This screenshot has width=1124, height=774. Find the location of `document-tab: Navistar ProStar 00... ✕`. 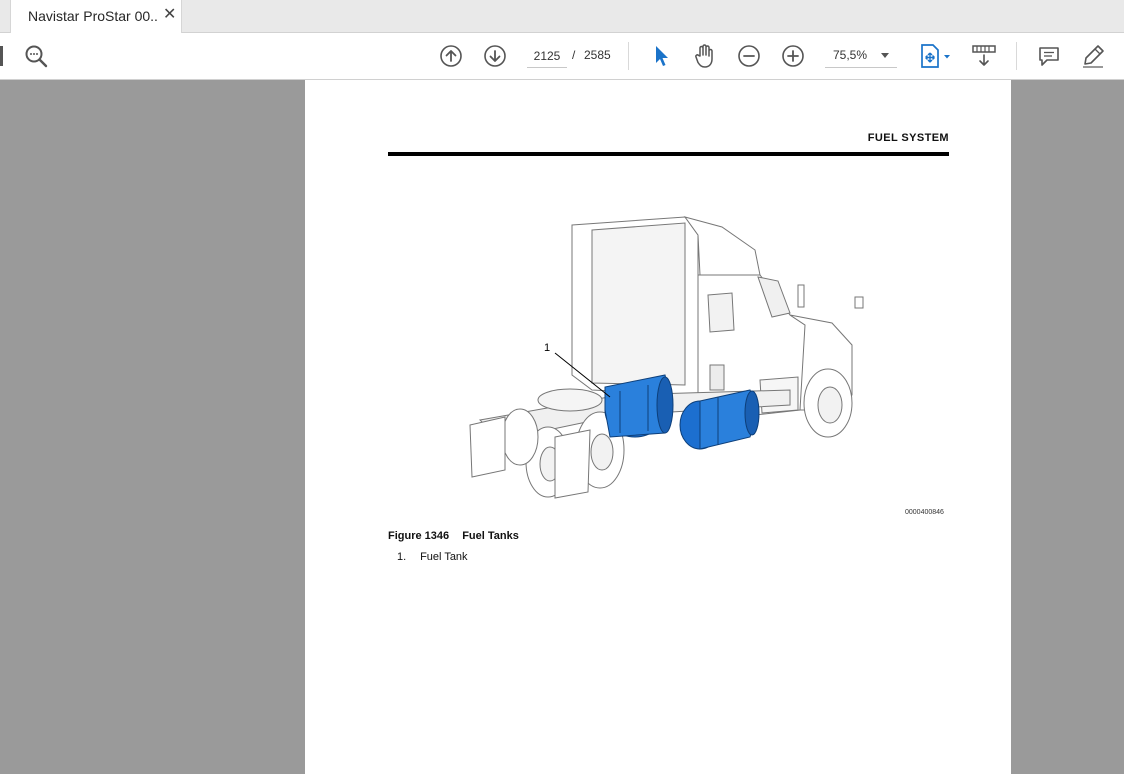

document-tab: Navistar ProStar 00... ✕ is located at coordinates (96, 16).